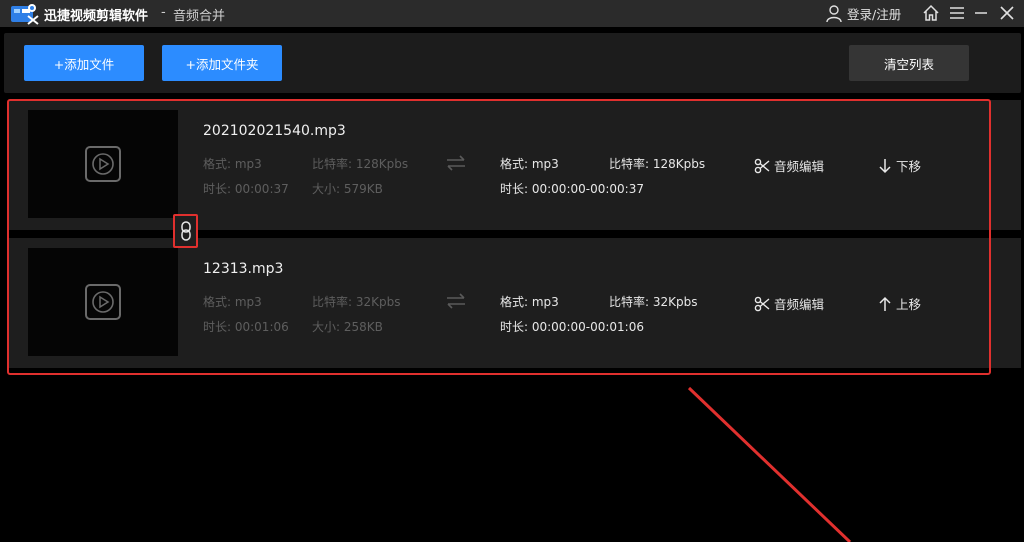 This screenshot has width=1024, height=542. Describe the element at coordinates (25, 14) in the screenshot. I see `app-logo-icon` at that location.